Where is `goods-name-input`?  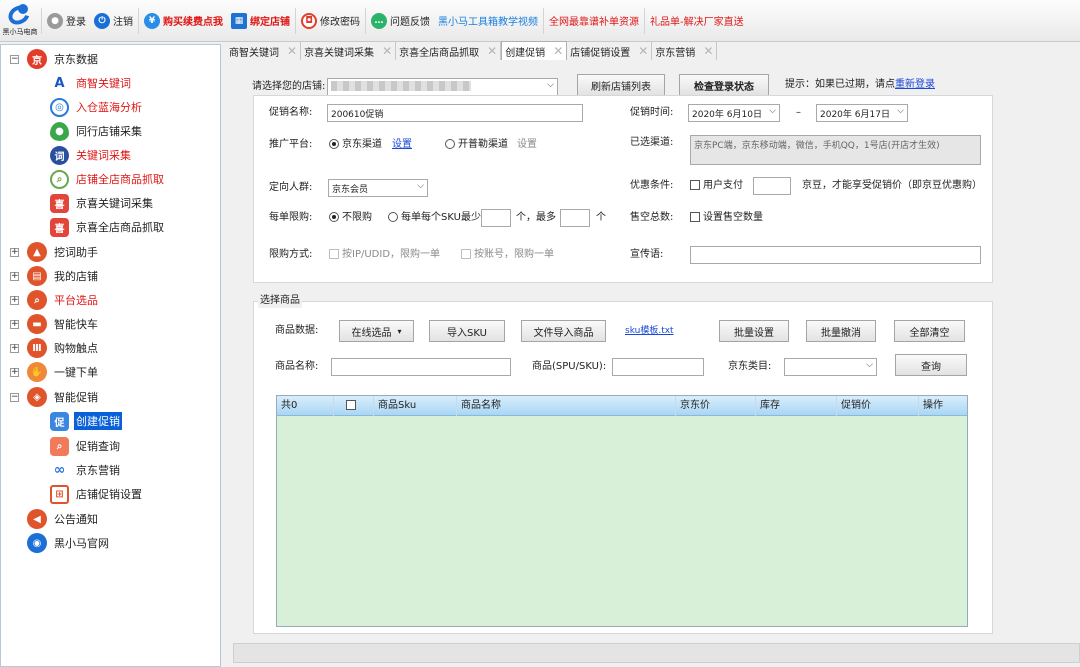
goods-name-input is located at coordinates (421, 367).